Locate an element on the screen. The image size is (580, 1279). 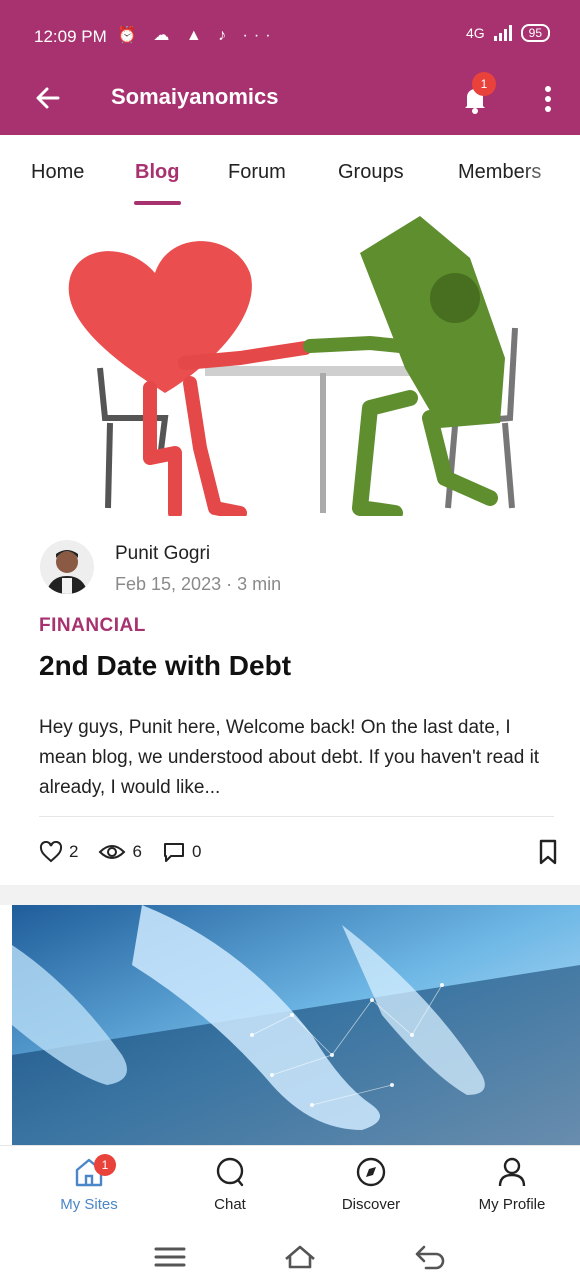
view-count: 6 is located at coordinates (137, 851).